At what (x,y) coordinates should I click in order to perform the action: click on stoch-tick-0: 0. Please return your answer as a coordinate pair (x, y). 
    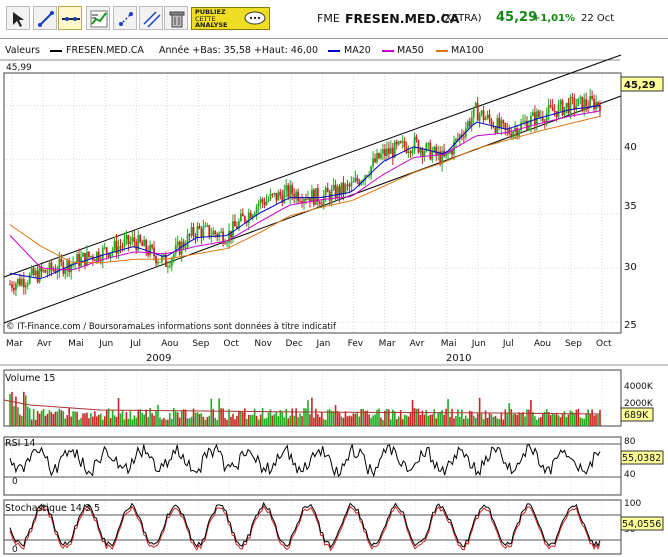
    Looking at the image, I should click on (15, 550).